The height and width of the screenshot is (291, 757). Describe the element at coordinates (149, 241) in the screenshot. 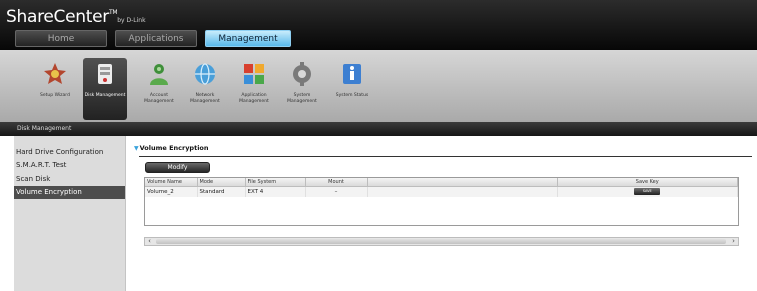

I see `scroll-left-icon: ‹` at that location.